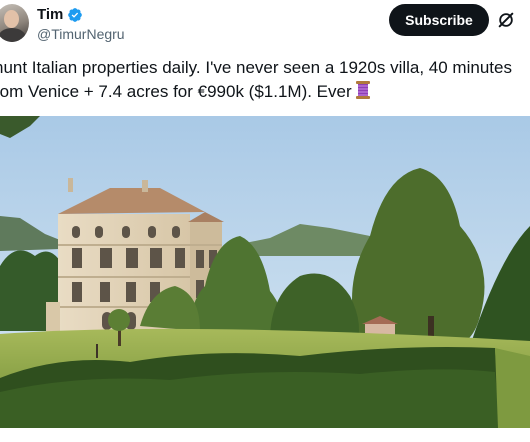 The height and width of the screenshot is (442, 530). I want to click on avatar-face, so click(11, 19).